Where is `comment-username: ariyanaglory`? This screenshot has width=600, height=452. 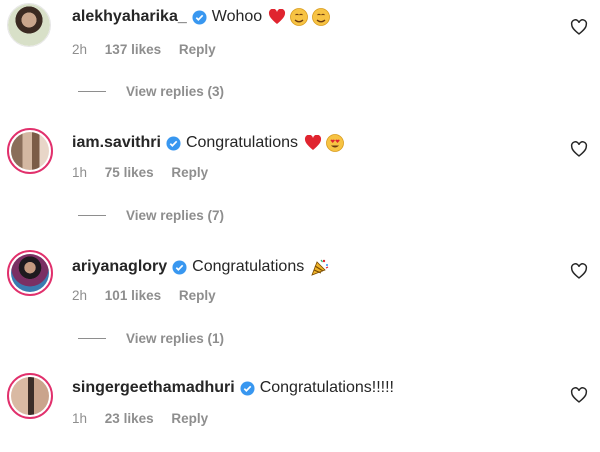
comment-username: ariyanaglory is located at coordinates (119, 267).